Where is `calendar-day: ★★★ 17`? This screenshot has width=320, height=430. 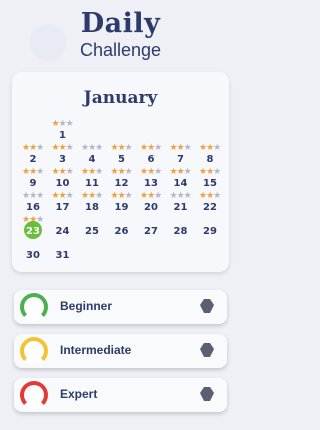
calendar-day: ★★★ 17 is located at coordinates (63, 204).